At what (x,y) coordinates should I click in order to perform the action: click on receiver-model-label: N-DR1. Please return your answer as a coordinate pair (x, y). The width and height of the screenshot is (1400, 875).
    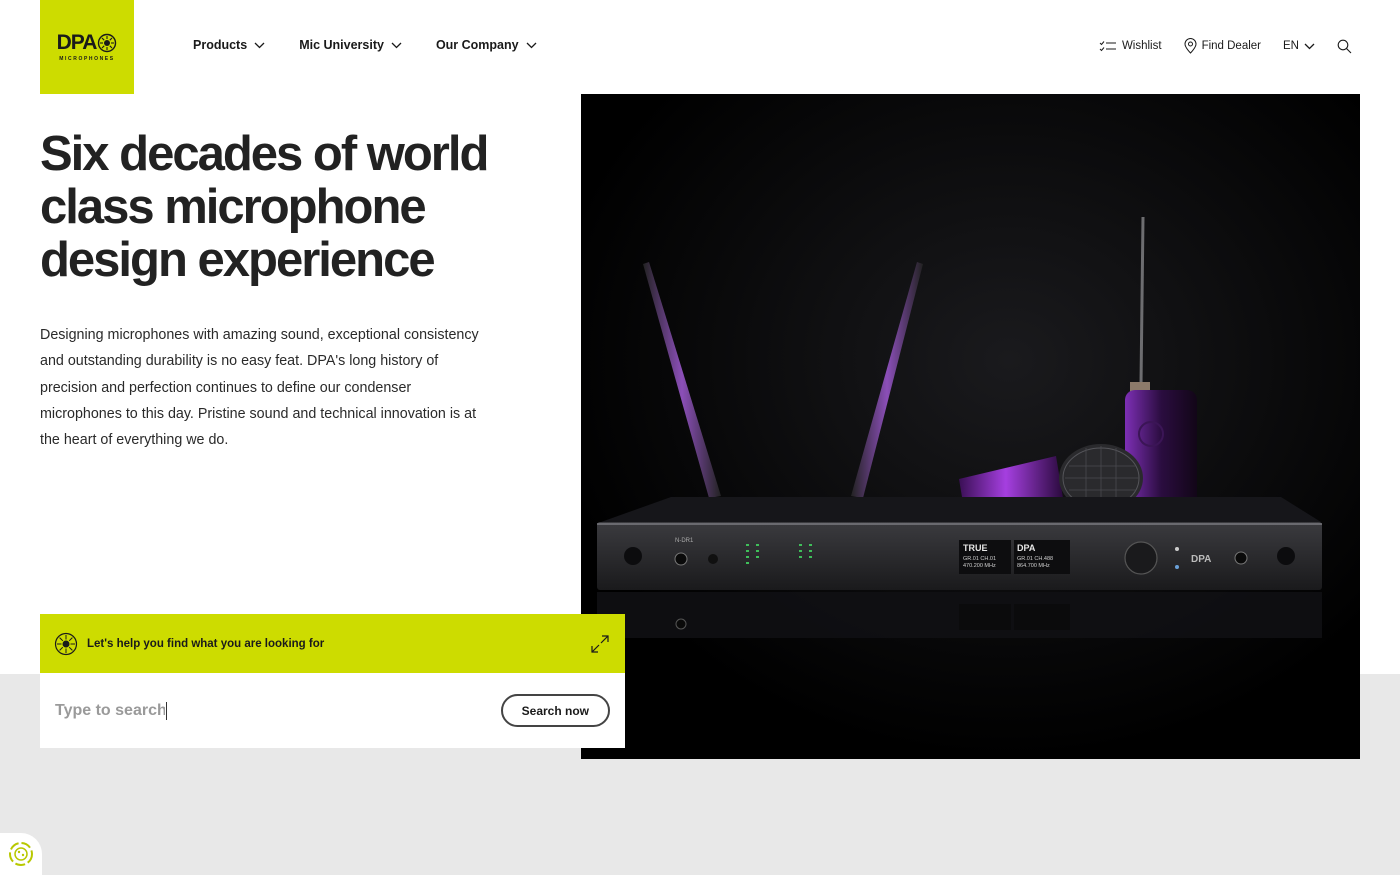
    Looking at the image, I should click on (684, 541).